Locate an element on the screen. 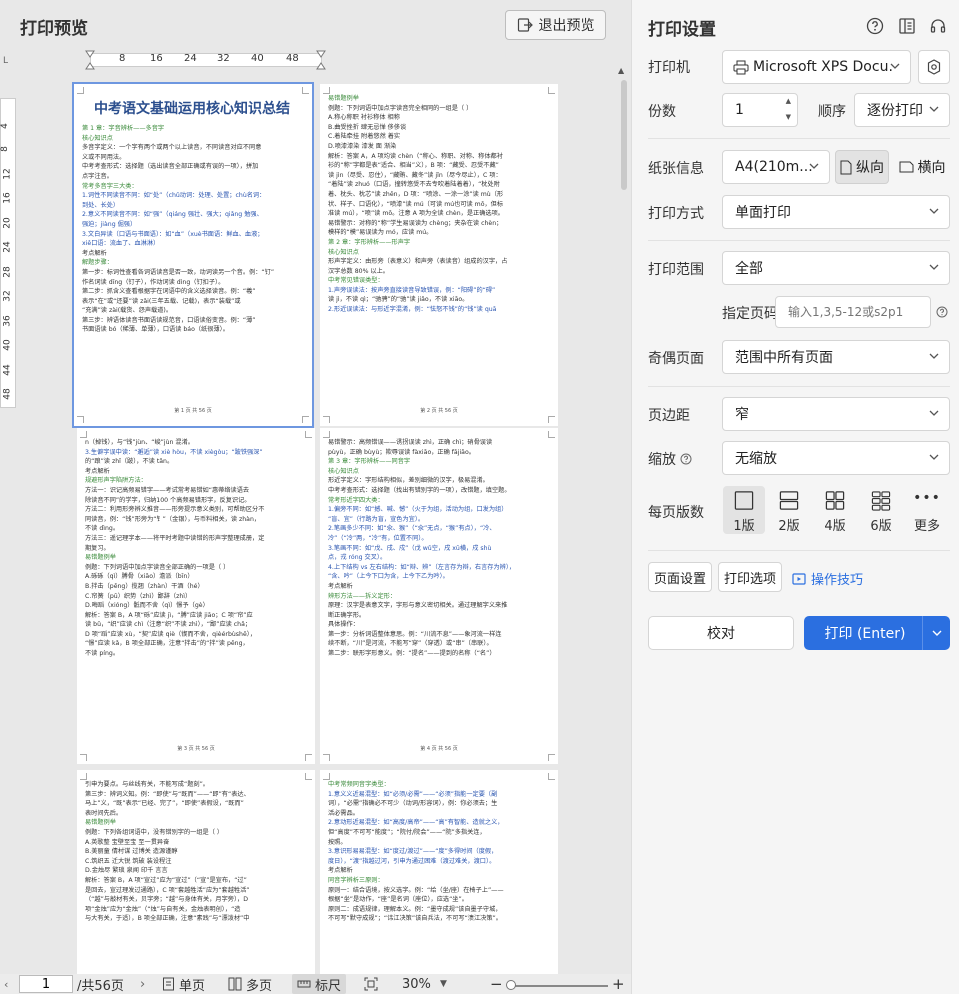 This screenshot has height=994, width=959. prev-page-icon: ‹ is located at coordinates (6, 984).